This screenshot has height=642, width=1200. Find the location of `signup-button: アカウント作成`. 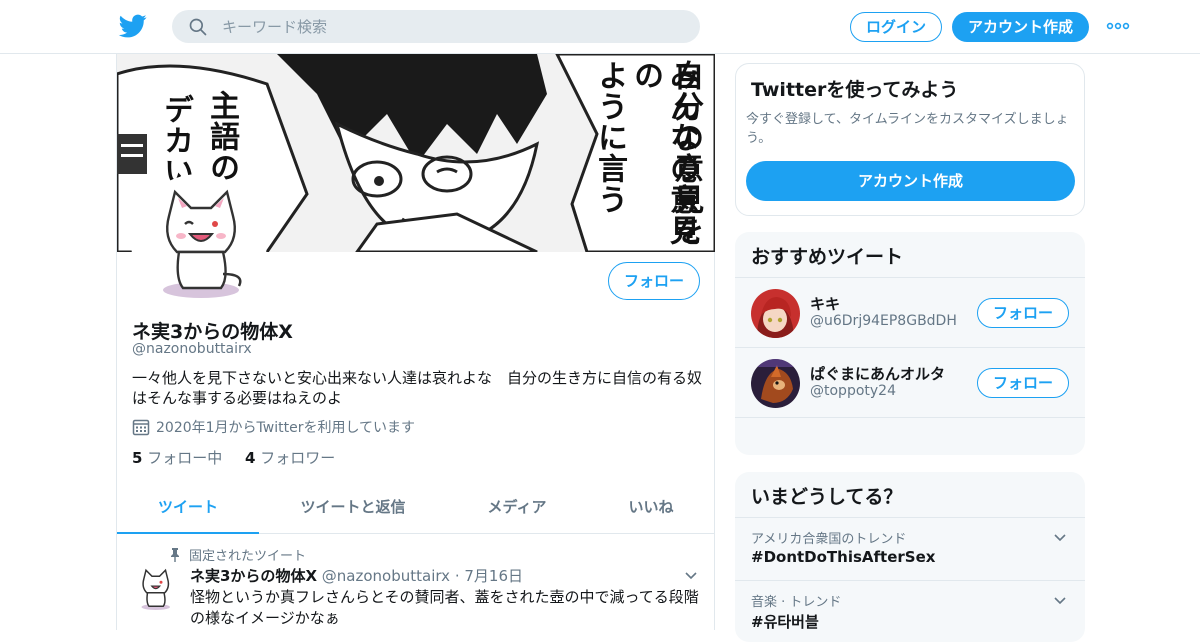

signup-button: アカウント作成 is located at coordinates (1020, 27).